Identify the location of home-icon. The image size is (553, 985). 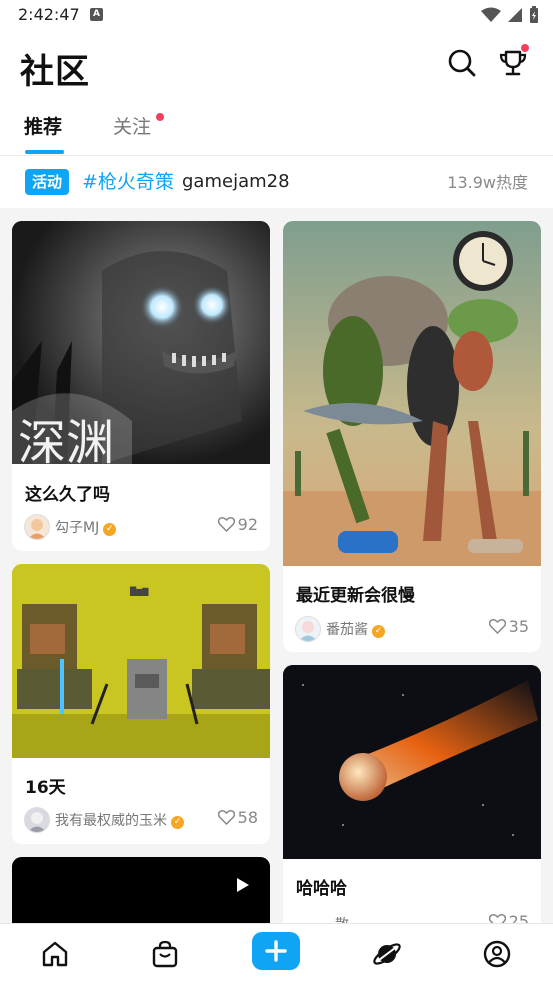
(55, 954).